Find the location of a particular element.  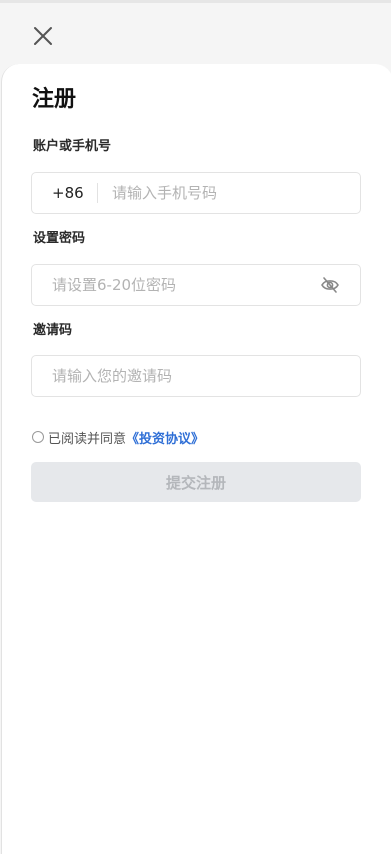

field-divider is located at coordinates (97, 193).